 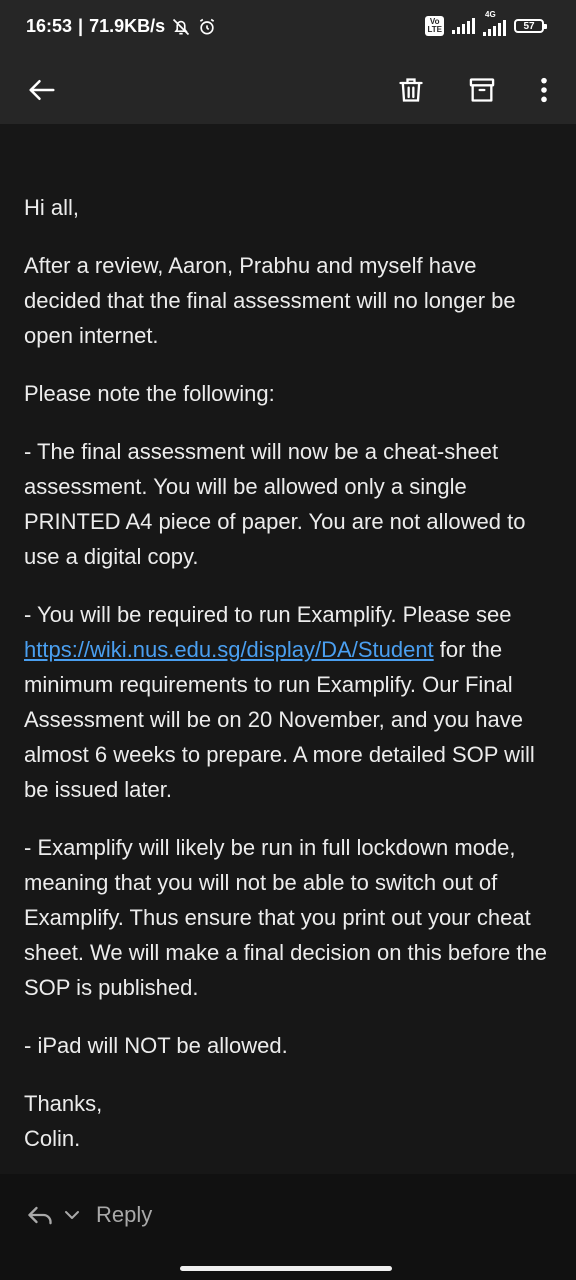 I want to click on archive-button, so click(x=482, y=90).